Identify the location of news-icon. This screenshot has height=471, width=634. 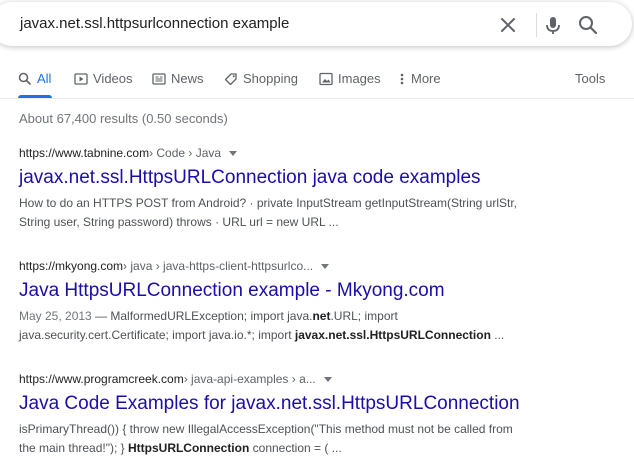
(159, 78).